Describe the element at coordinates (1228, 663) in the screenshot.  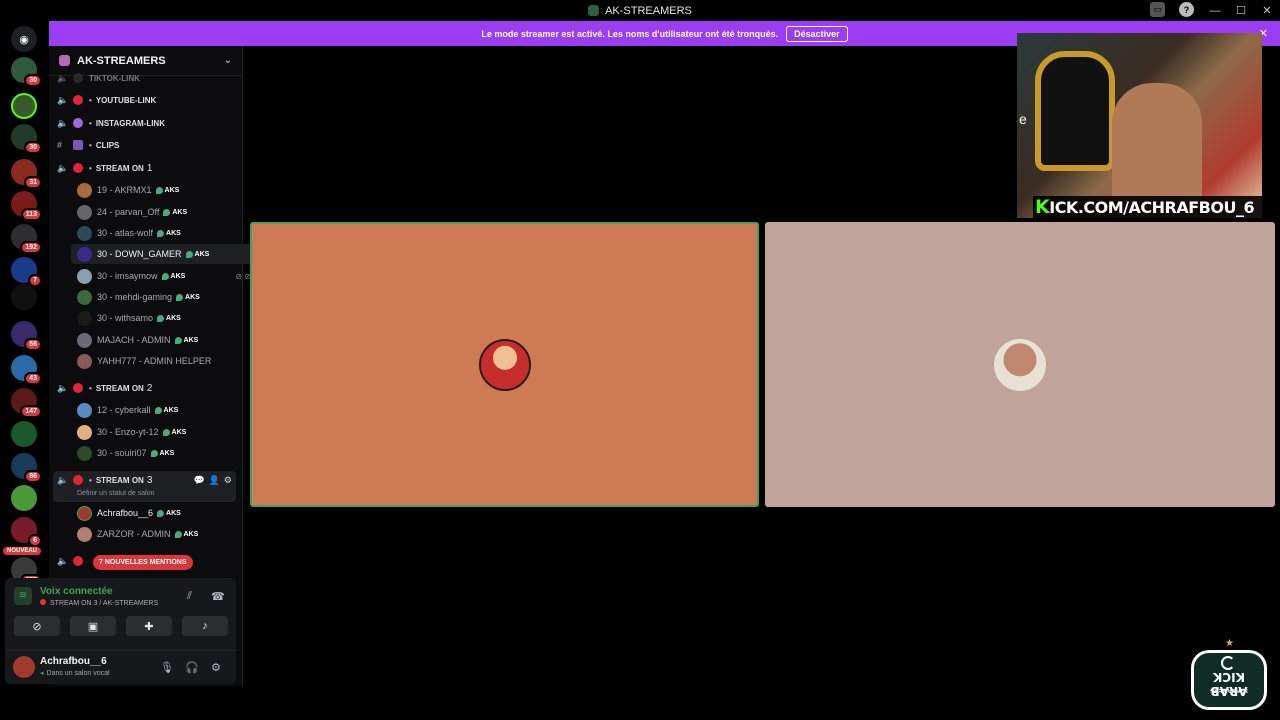
I see `crescent-icon` at that location.